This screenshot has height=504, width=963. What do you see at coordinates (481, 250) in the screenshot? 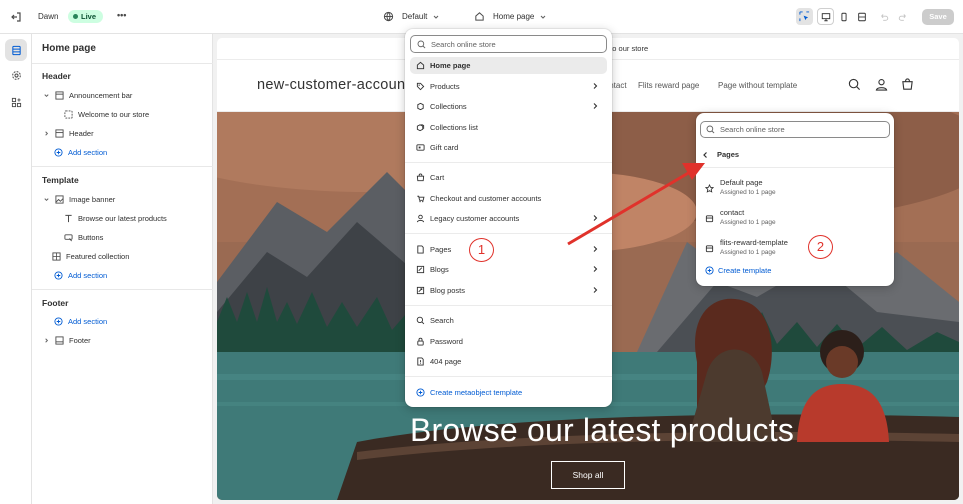
I see `annotation-marker-1: 1` at bounding box center [481, 250].